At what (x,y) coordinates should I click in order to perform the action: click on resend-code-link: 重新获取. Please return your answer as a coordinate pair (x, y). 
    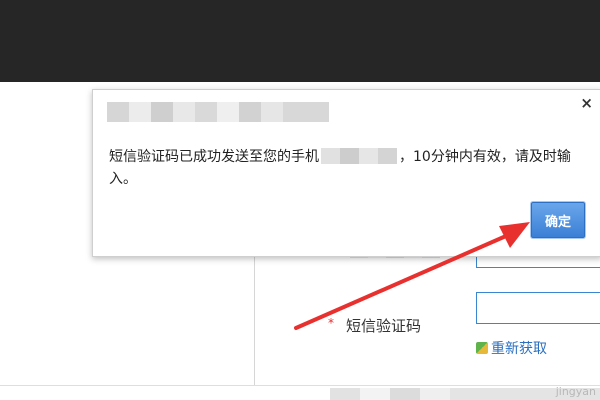
    Looking at the image, I should click on (511, 348).